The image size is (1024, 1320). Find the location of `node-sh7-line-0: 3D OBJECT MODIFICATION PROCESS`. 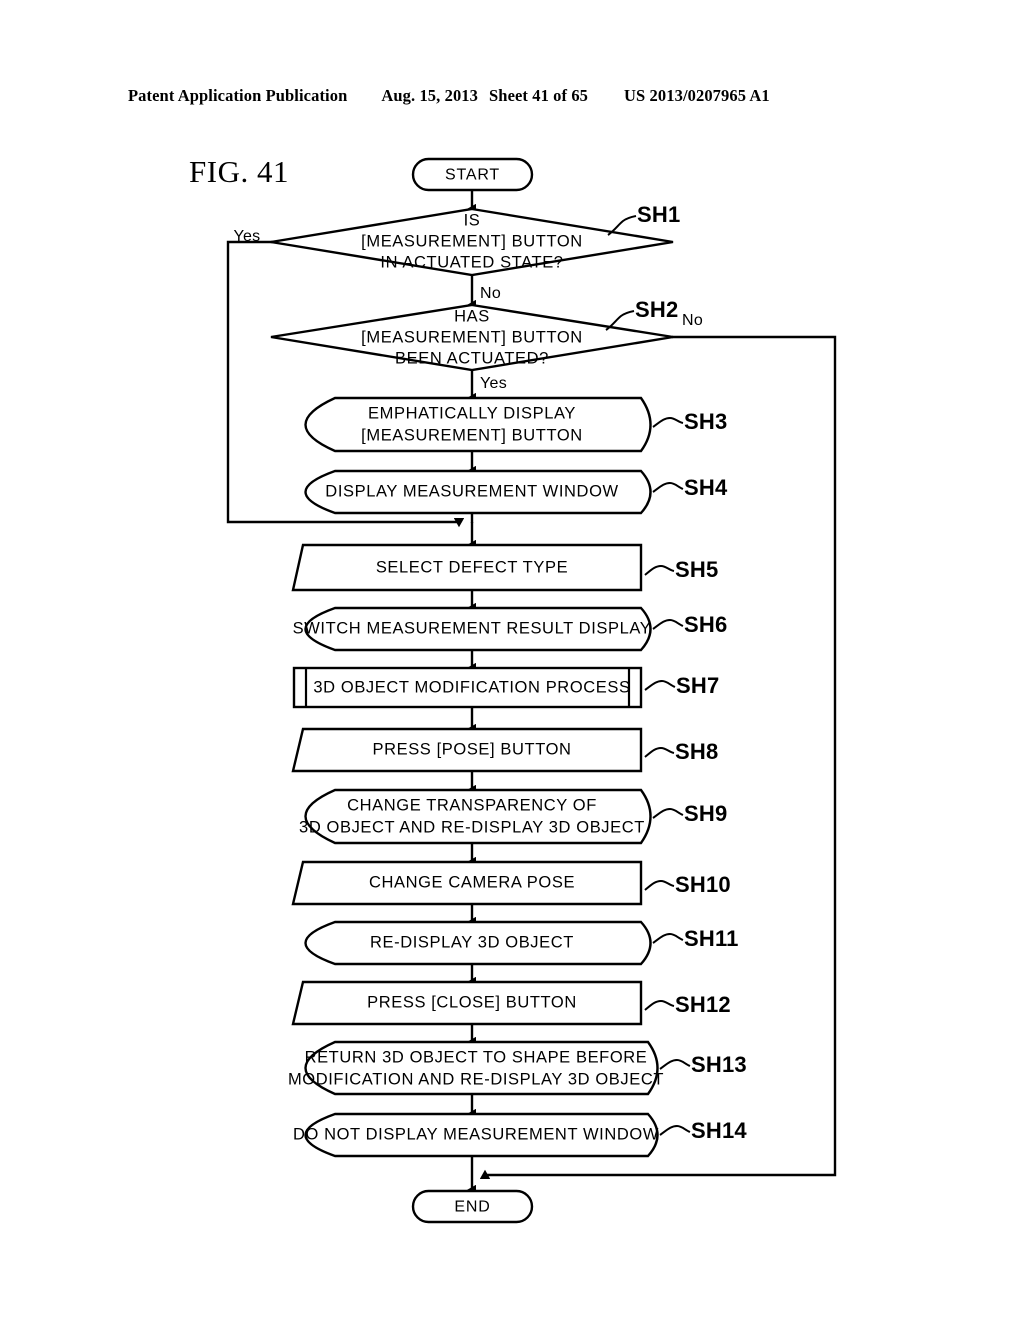

node-sh7-line-0: 3D OBJECT MODIFICATION PROCESS is located at coordinates (471, 687).